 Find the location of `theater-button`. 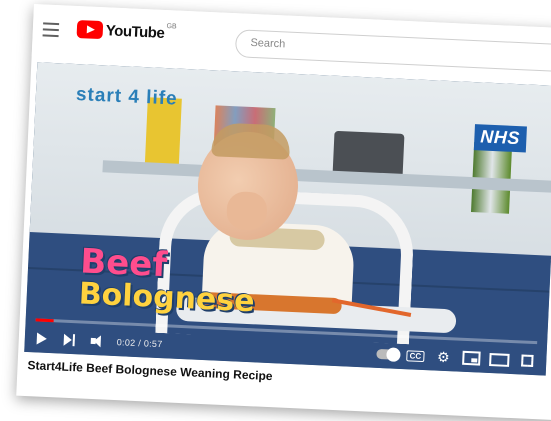

theater-button is located at coordinates (499, 359).